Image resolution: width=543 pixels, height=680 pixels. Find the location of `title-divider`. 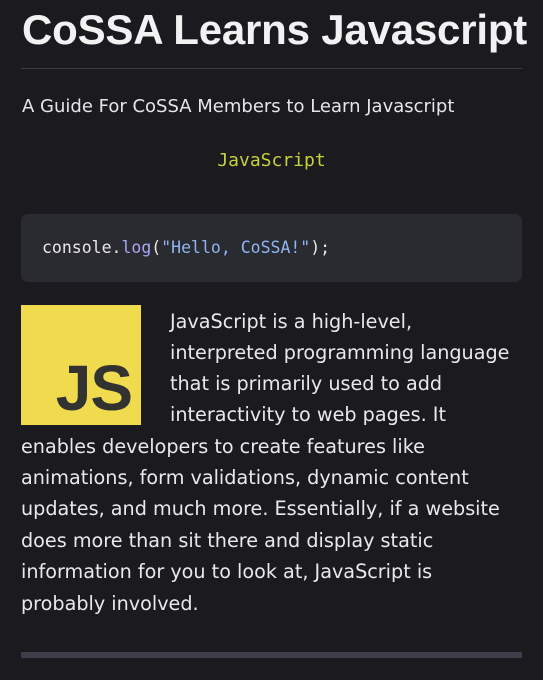

title-divider is located at coordinates (271, 68).